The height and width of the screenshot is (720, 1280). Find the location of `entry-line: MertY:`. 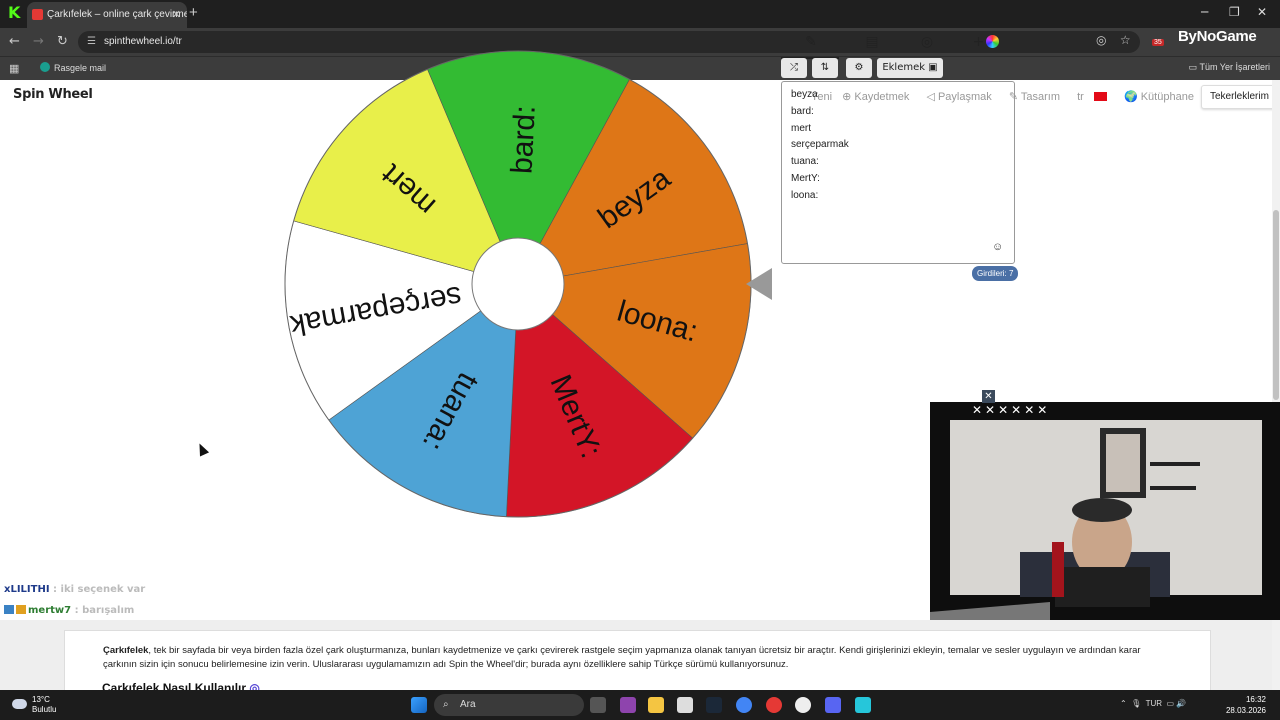

entry-line: MertY: is located at coordinates (805, 178).